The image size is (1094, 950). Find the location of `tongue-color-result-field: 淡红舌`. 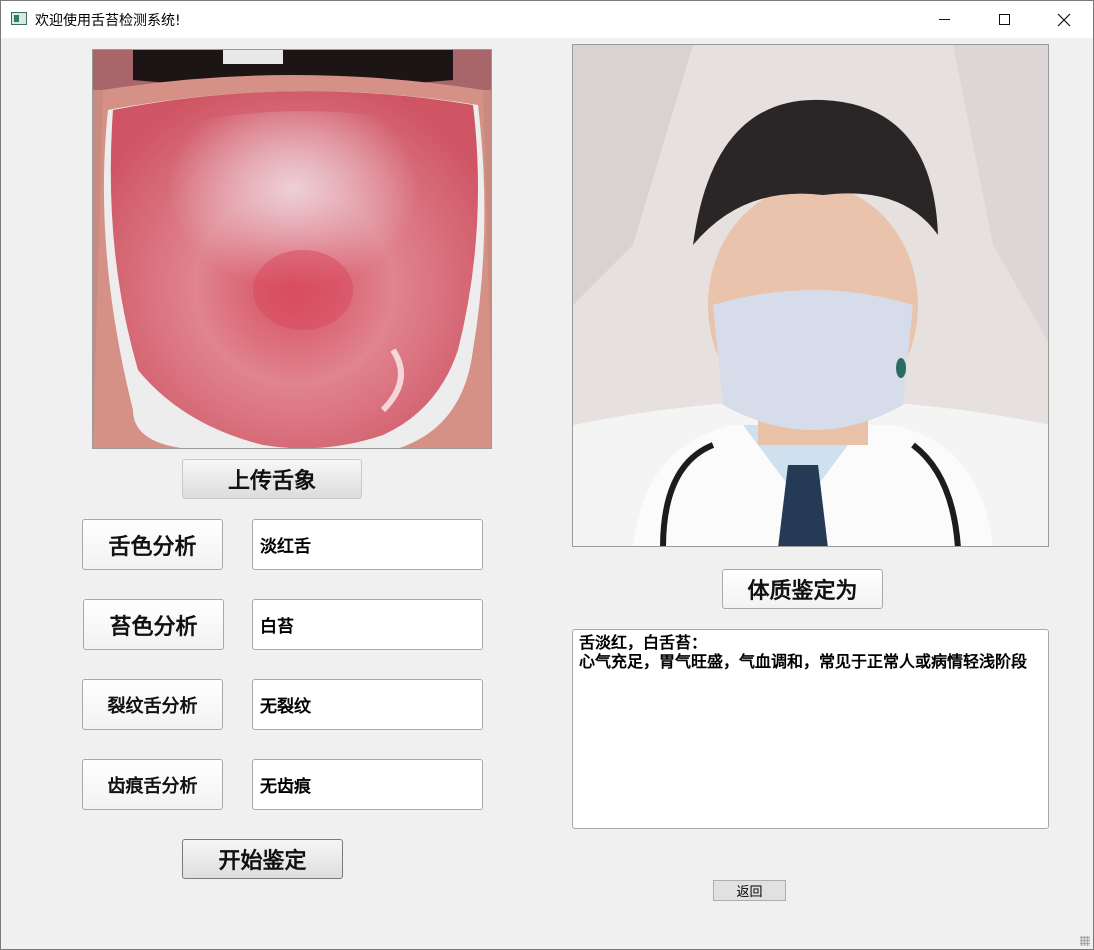

tongue-color-result-field: 淡红舌 is located at coordinates (367, 544).